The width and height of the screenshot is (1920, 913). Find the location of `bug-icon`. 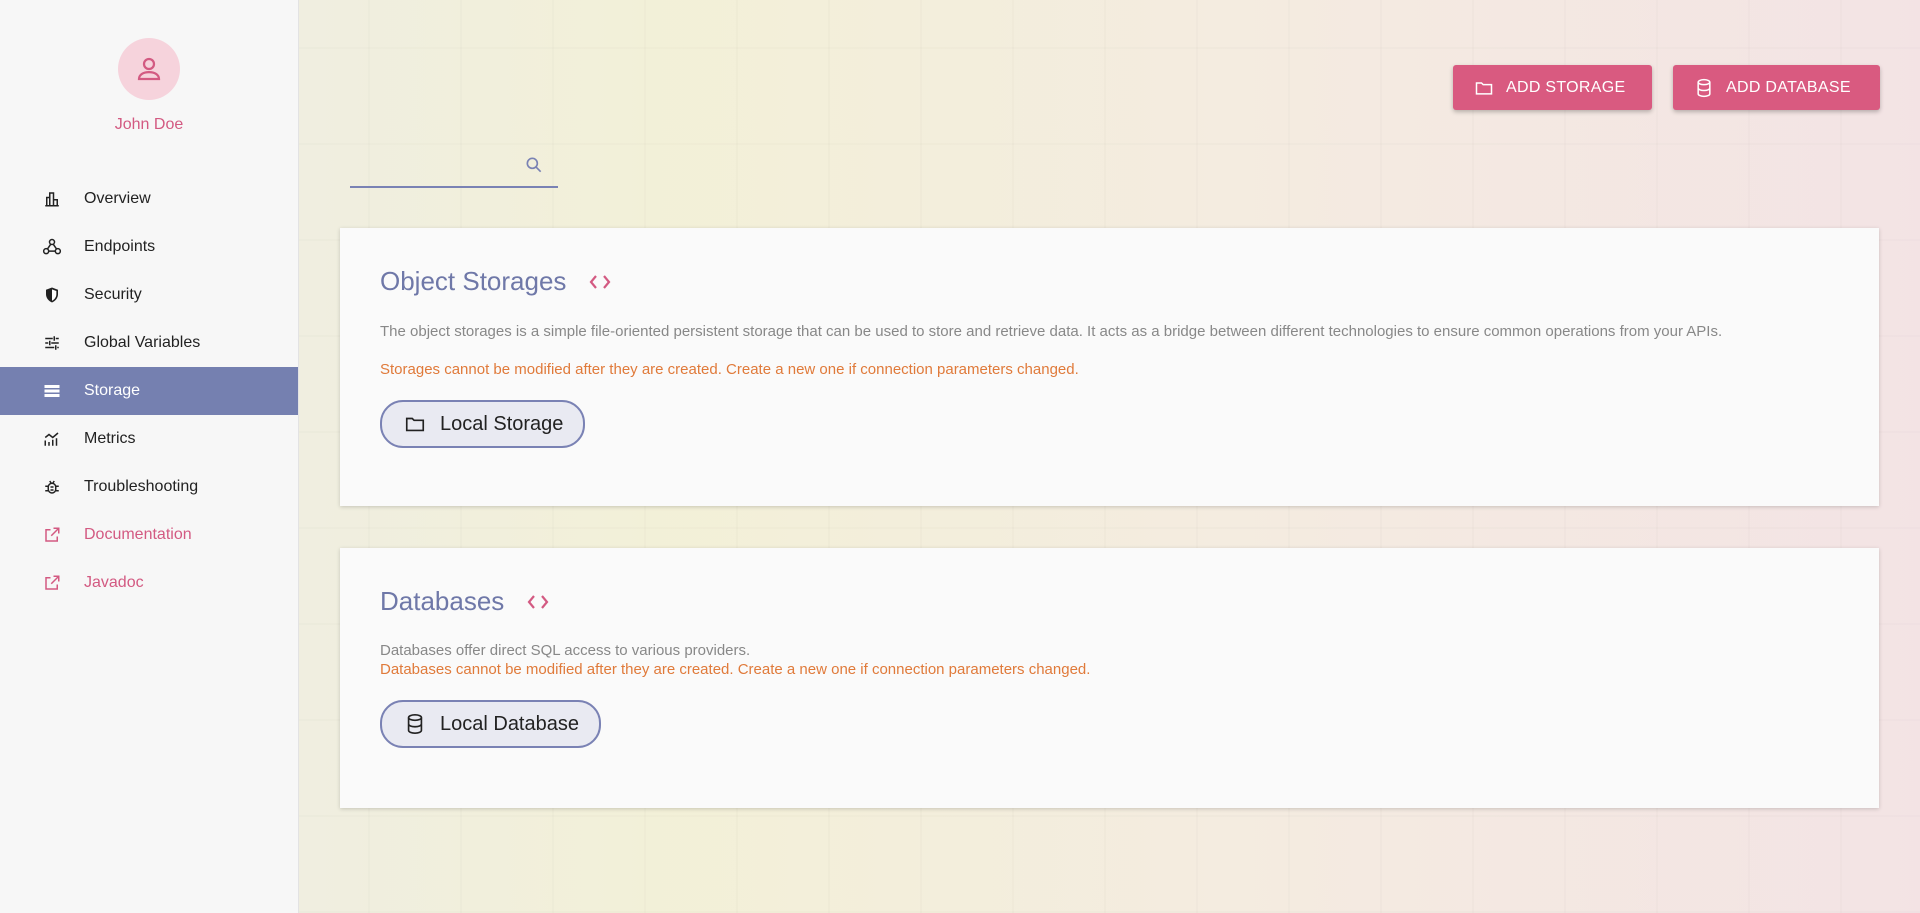

bug-icon is located at coordinates (52, 487).